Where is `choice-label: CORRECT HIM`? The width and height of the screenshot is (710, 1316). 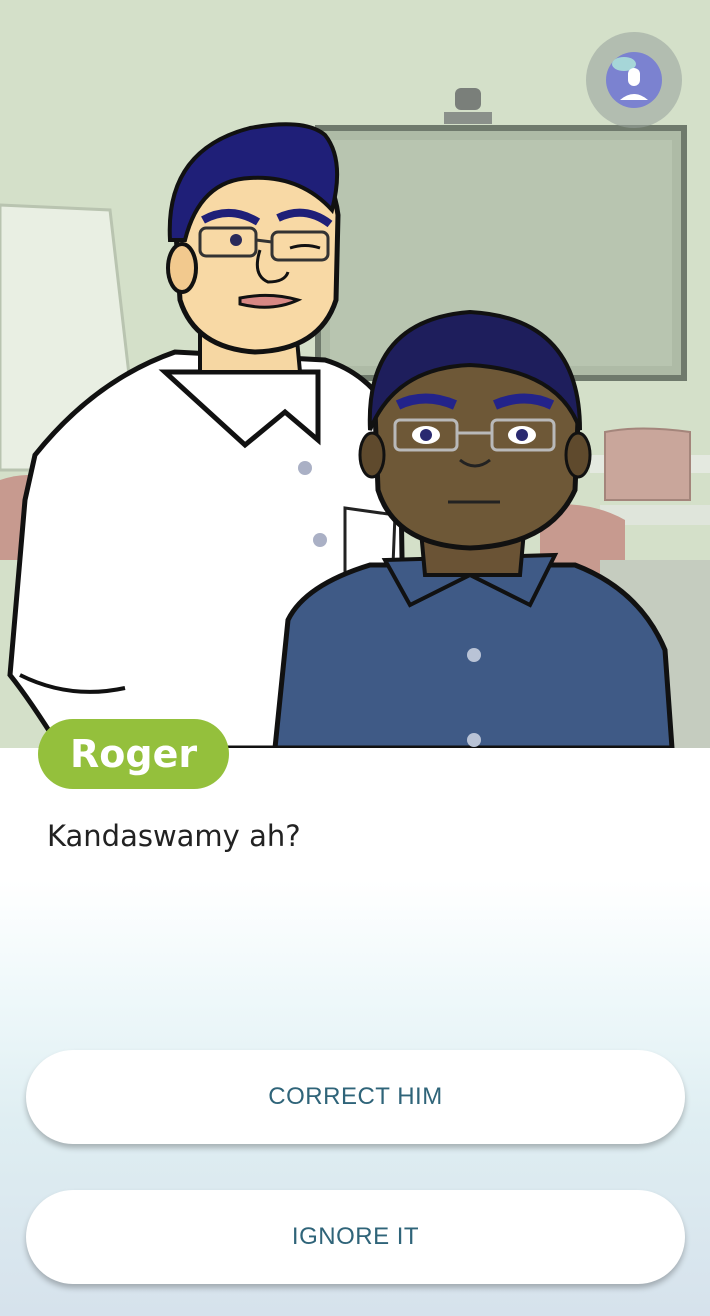
choice-label: CORRECT HIM is located at coordinates (355, 1096).